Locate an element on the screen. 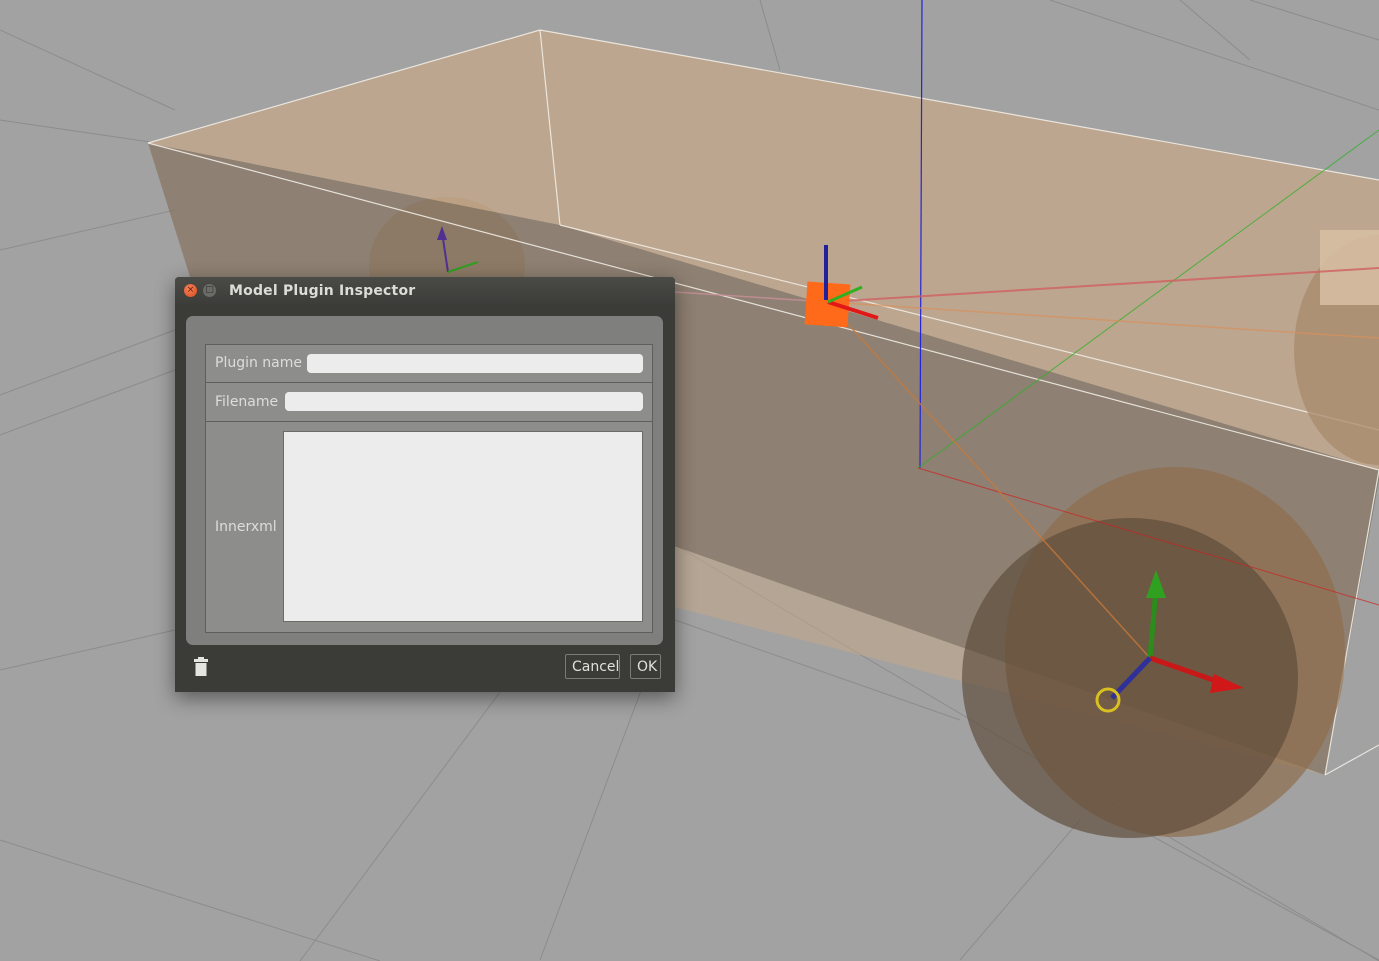 Image resolution: width=1379 pixels, height=961 pixels. plugin-form-panel: Plugin name Filename Innerxml is located at coordinates (424, 480).